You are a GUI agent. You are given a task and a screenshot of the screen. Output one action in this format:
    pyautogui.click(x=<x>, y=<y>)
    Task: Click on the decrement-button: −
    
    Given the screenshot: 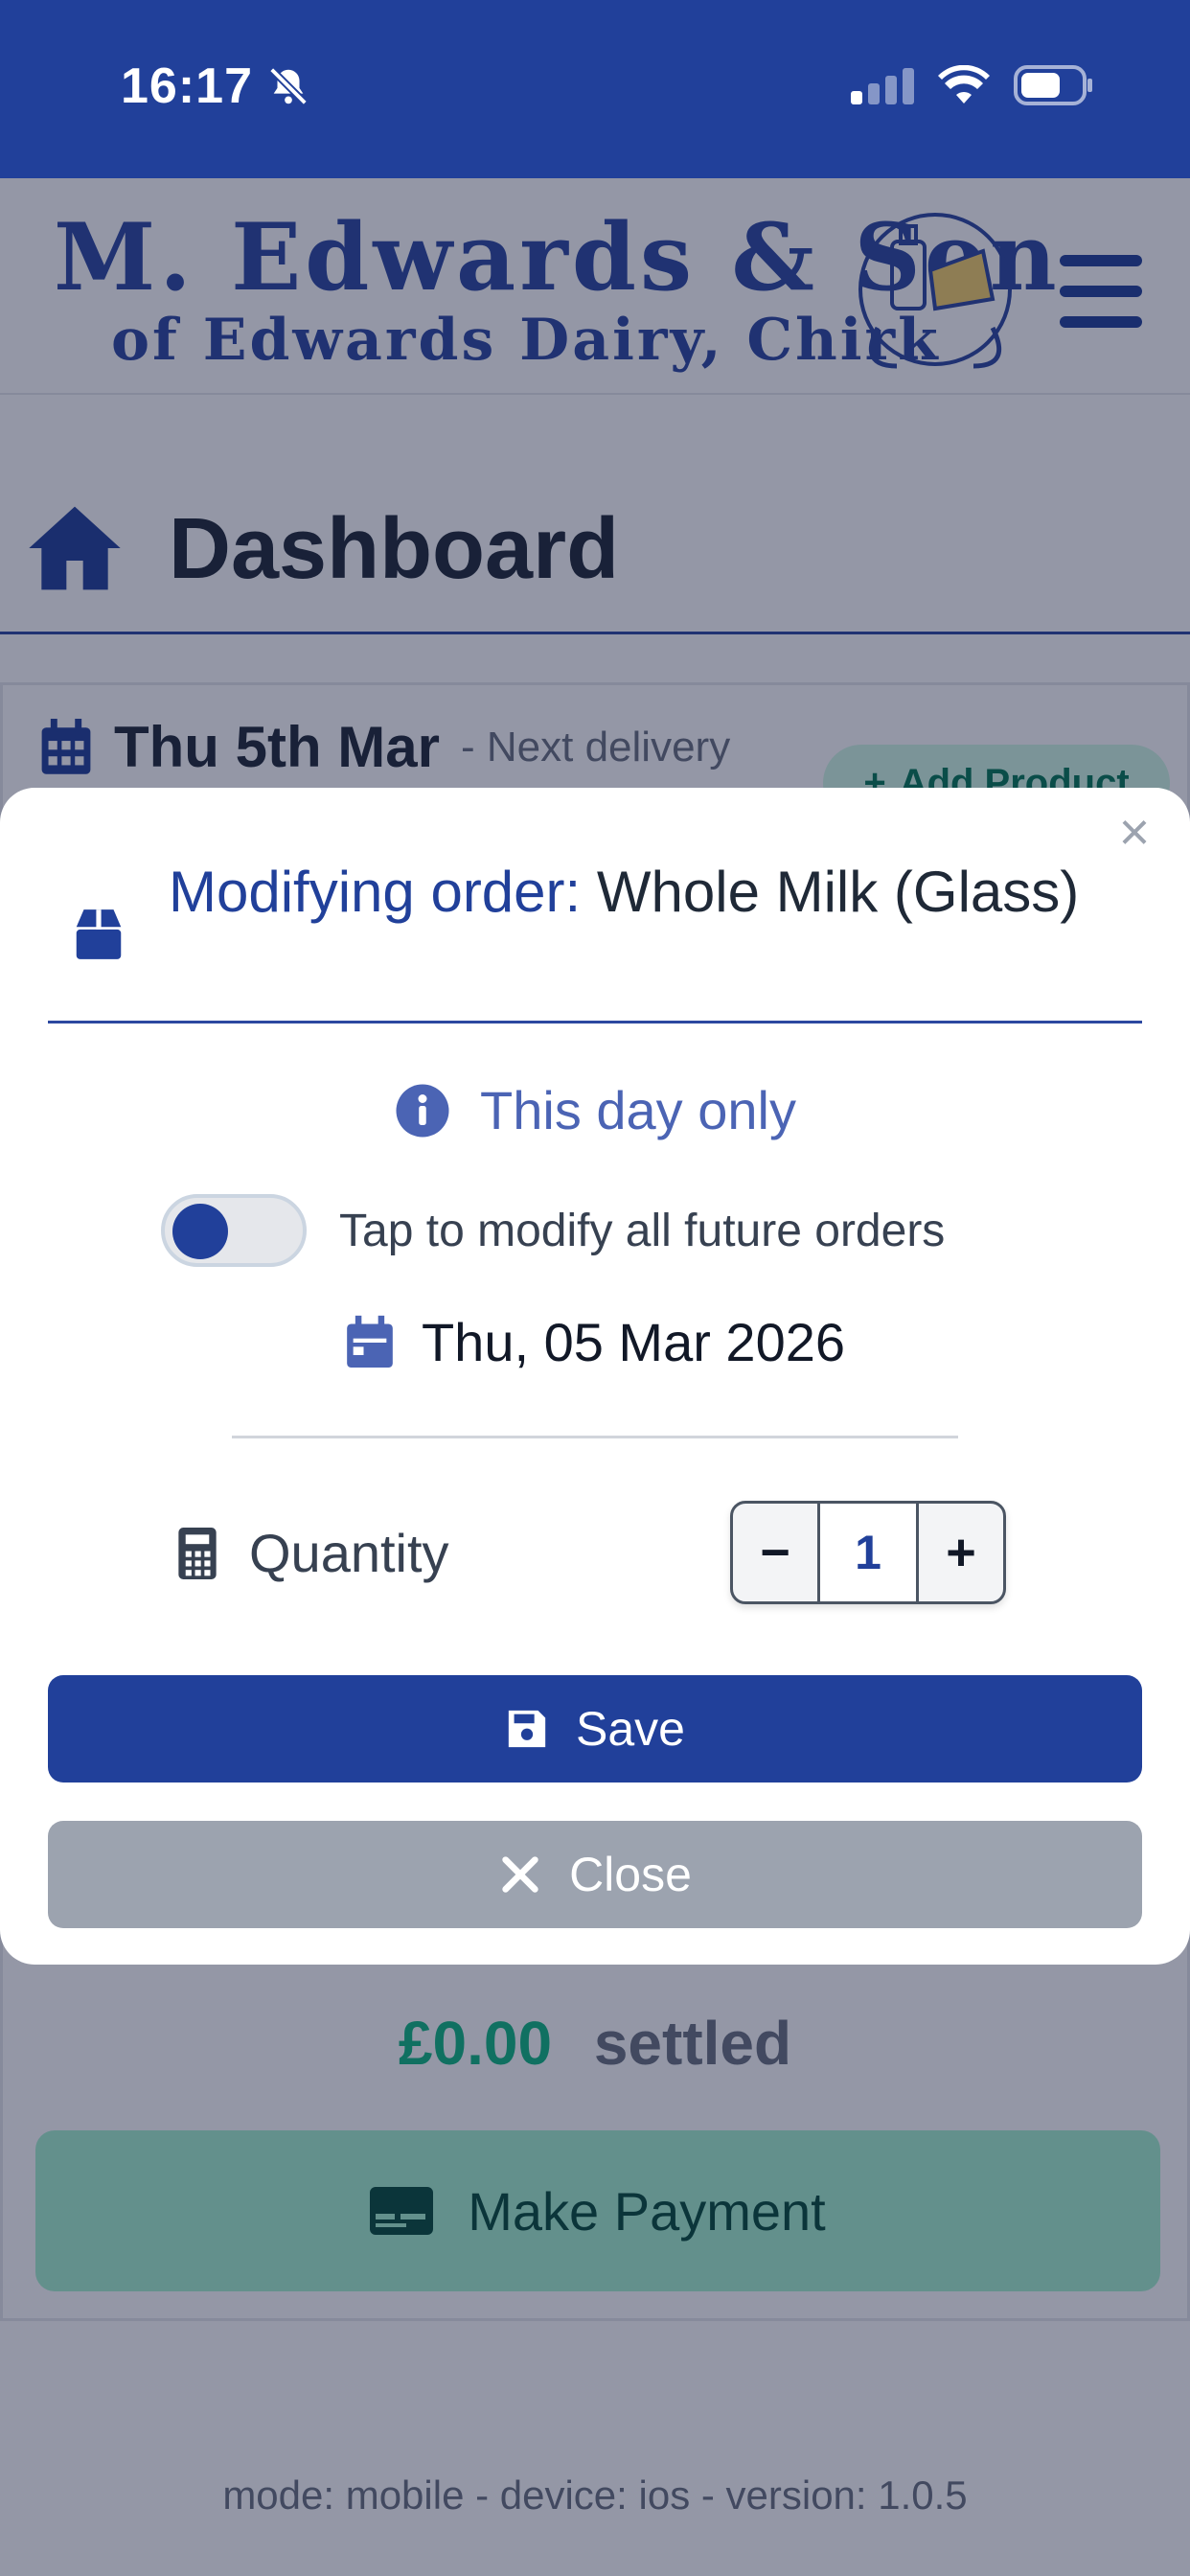 What is the action you would take?
    pyautogui.click(x=775, y=1552)
    